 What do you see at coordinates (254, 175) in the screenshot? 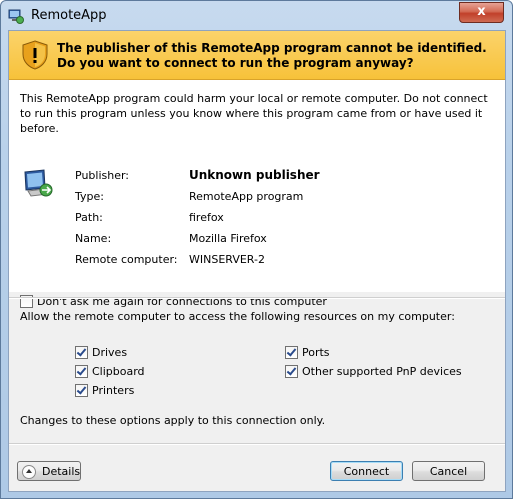
I see `detail-value: Unknown publisher` at bounding box center [254, 175].